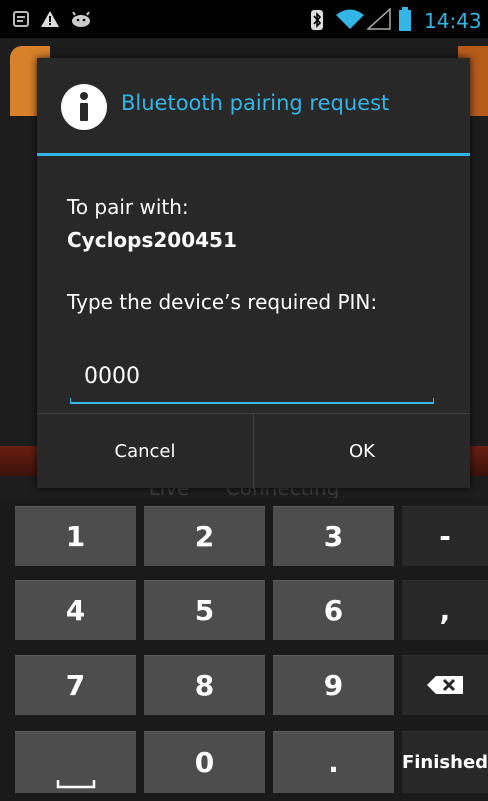 This screenshot has height=801, width=488. Describe the element at coordinates (333, 536) in the screenshot. I see `key-3: 3` at that location.